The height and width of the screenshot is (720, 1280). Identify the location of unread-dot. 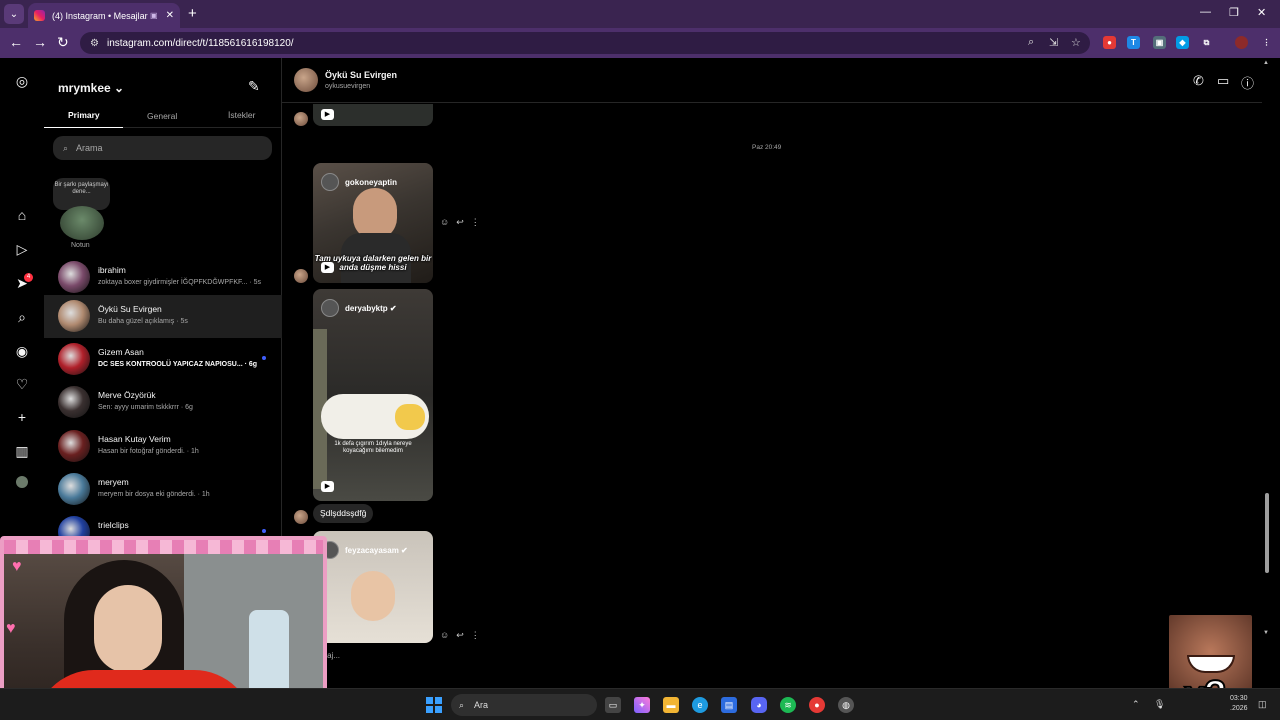
(264, 531).